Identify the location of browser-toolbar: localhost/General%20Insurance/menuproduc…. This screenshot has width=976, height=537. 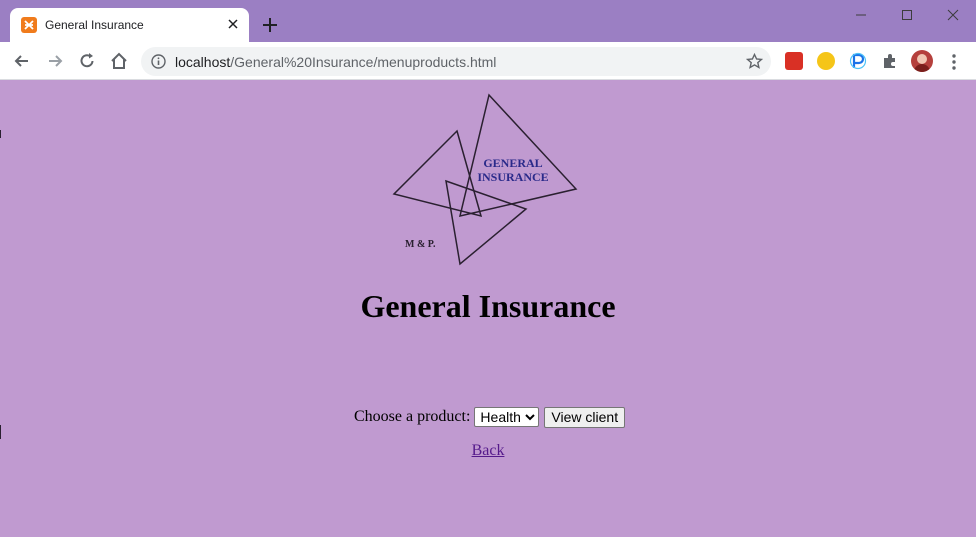
(488, 61).